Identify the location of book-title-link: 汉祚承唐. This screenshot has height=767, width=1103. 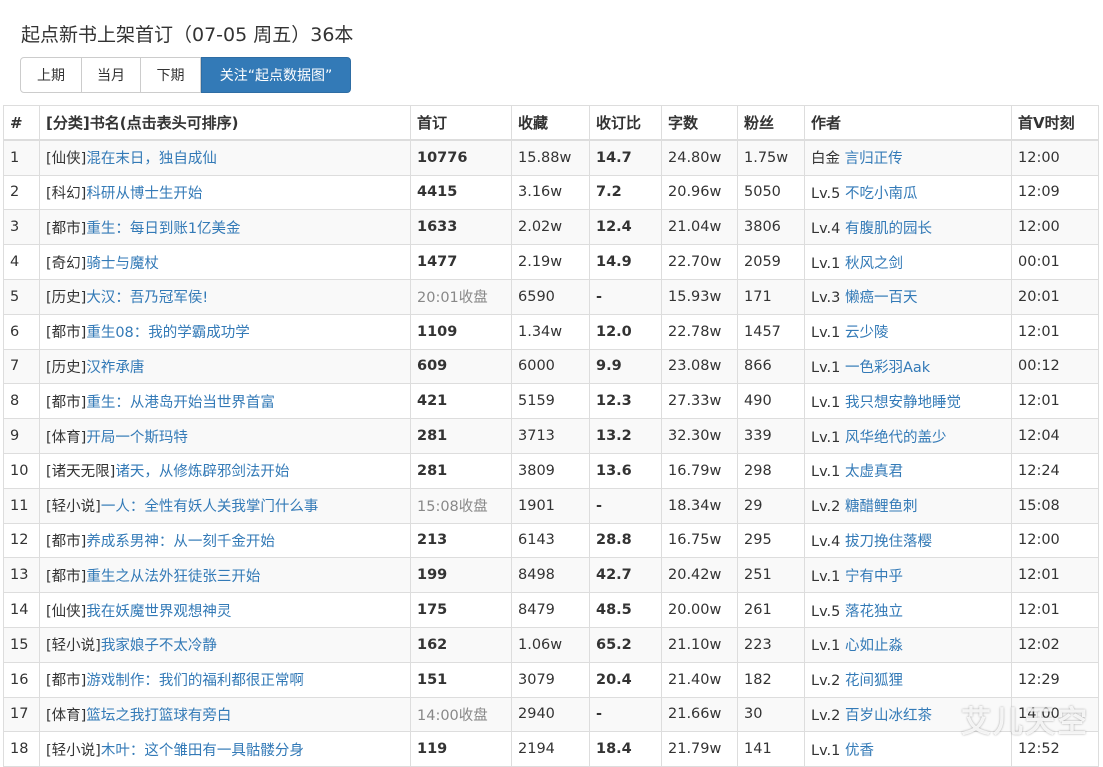
(115, 368).